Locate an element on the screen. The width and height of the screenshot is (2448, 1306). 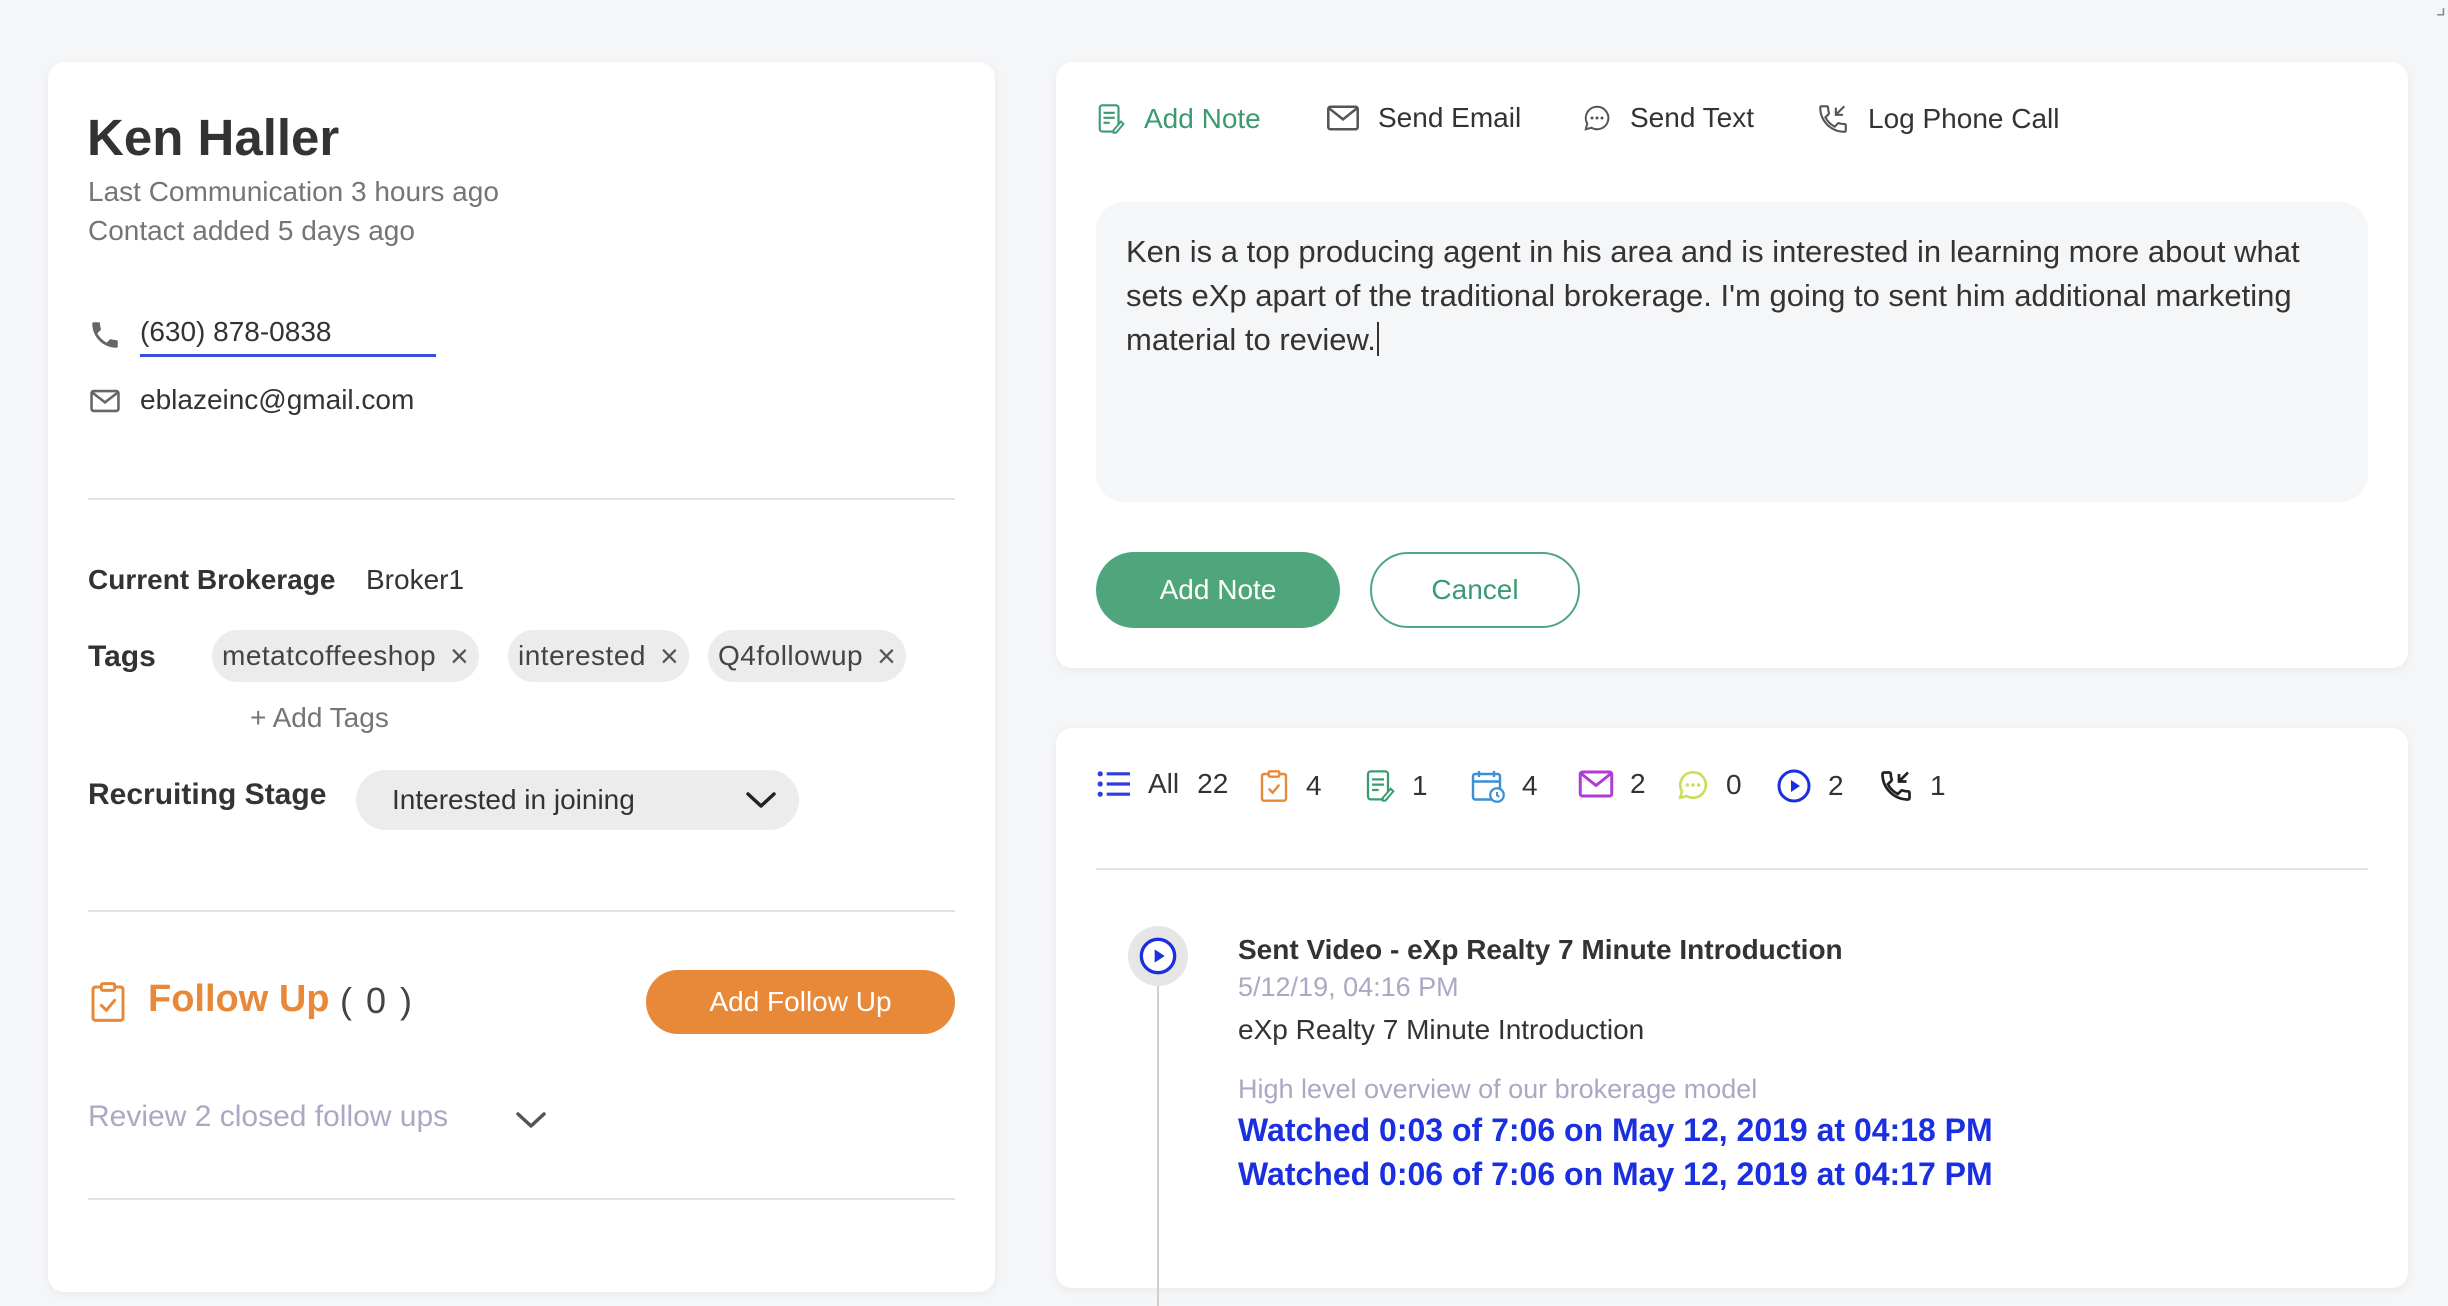
list-icon is located at coordinates (1113, 784).